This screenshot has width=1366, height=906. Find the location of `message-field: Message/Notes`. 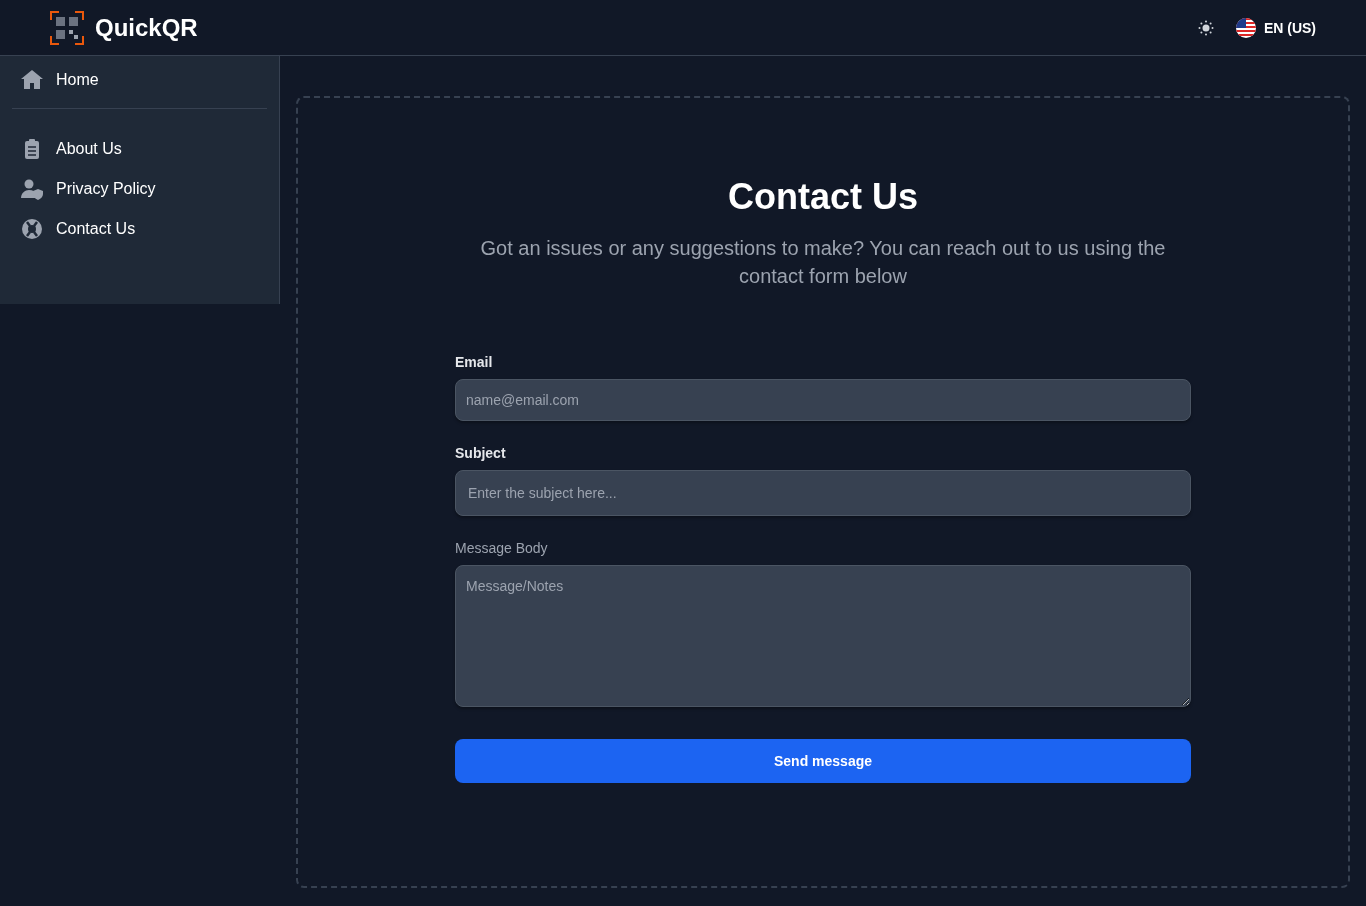

message-field: Message/Notes is located at coordinates (823, 636).